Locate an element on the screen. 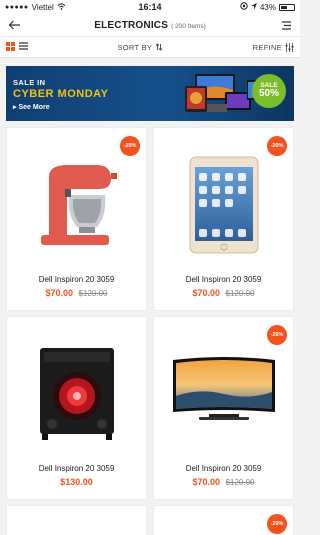  tablet-icon is located at coordinates (223, 205).